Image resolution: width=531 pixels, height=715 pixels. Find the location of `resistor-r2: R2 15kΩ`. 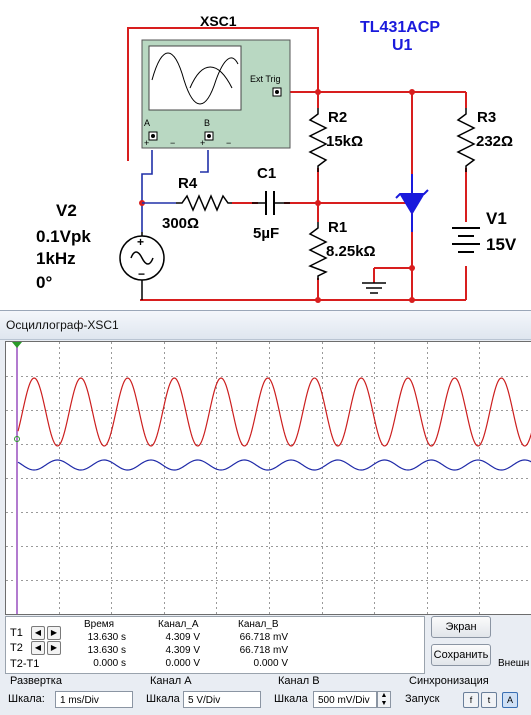

resistor-r2: R2 15kΩ is located at coordinates (334, 140).